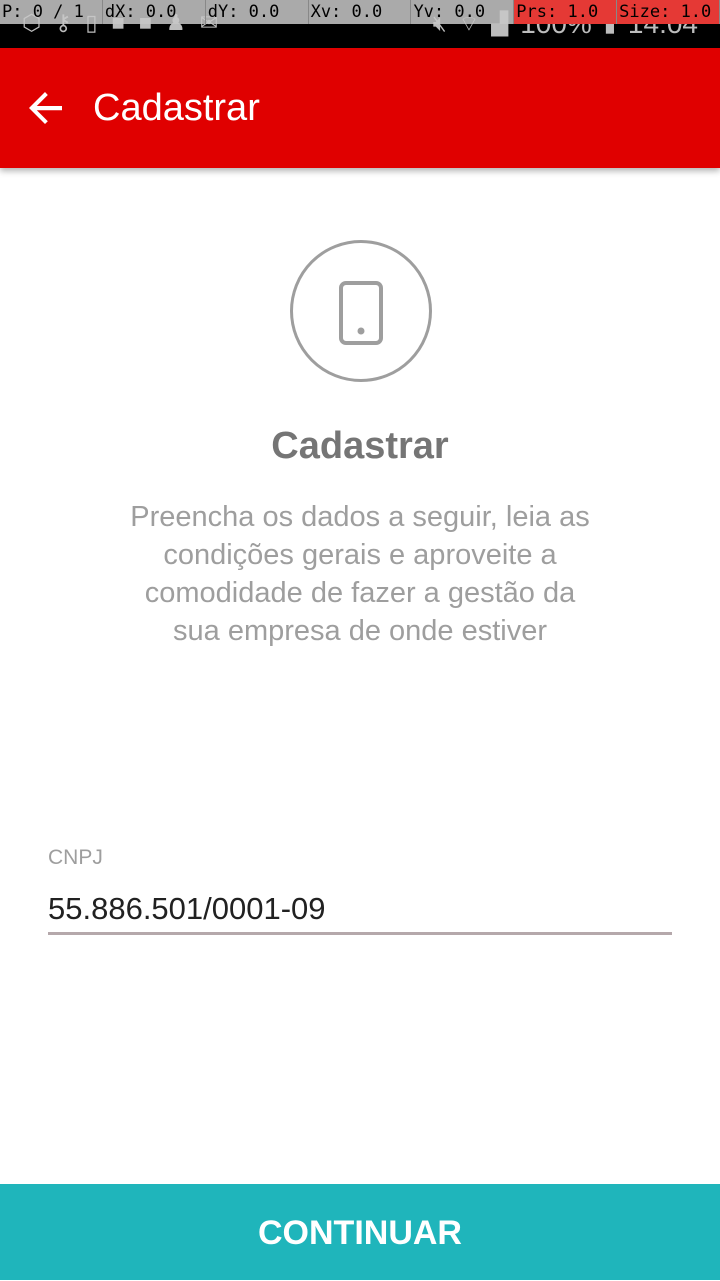  What do you see at coordinates (257, 12) in the screenshot?
I see `debug-dy: dY: 0.0` at bounding box center [257, 12].